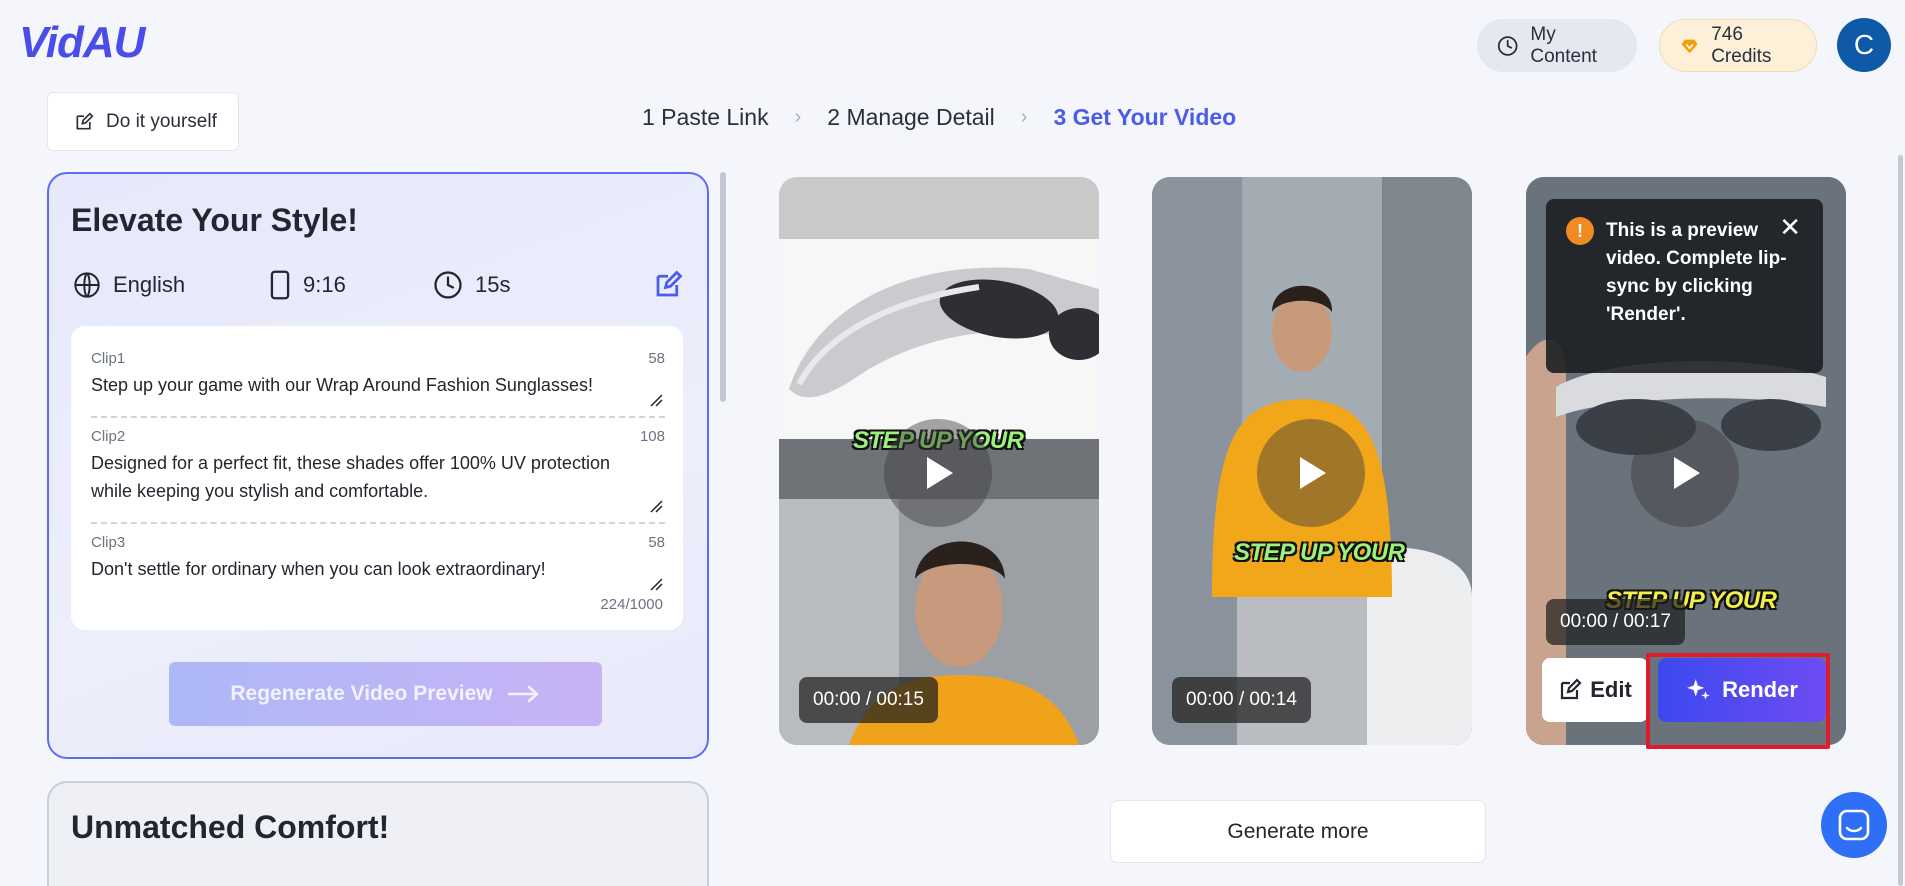 This screenshot has height=886, width=1905. What do you see at coordinates (149, 284) in the screenshot?
I see `language-value: English` at bounding box center [149, 284].